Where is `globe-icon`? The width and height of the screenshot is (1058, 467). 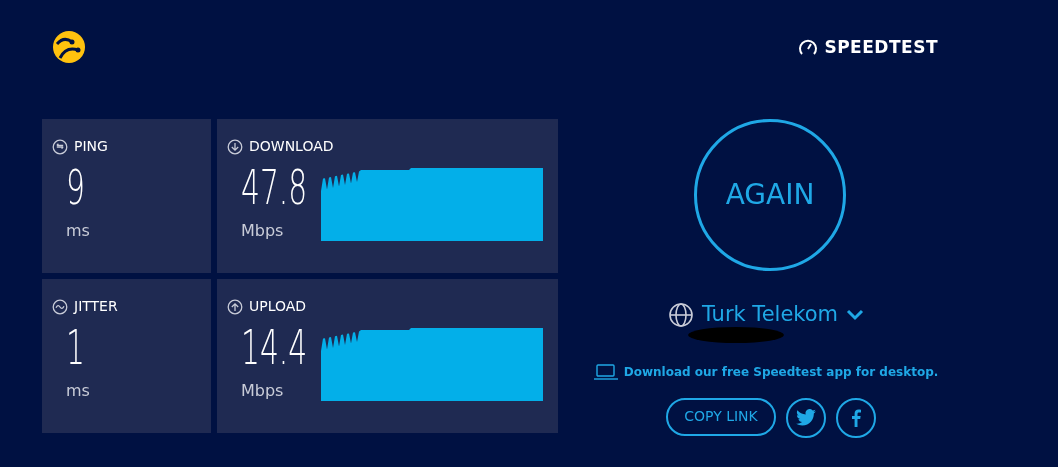
globe-icon is located at coordinates (680, 314).